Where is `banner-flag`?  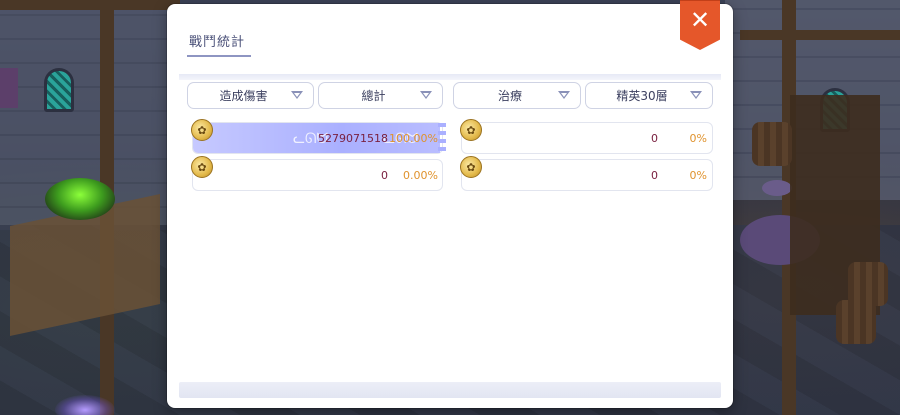 banner-flag is located at coordinates (9, 88).